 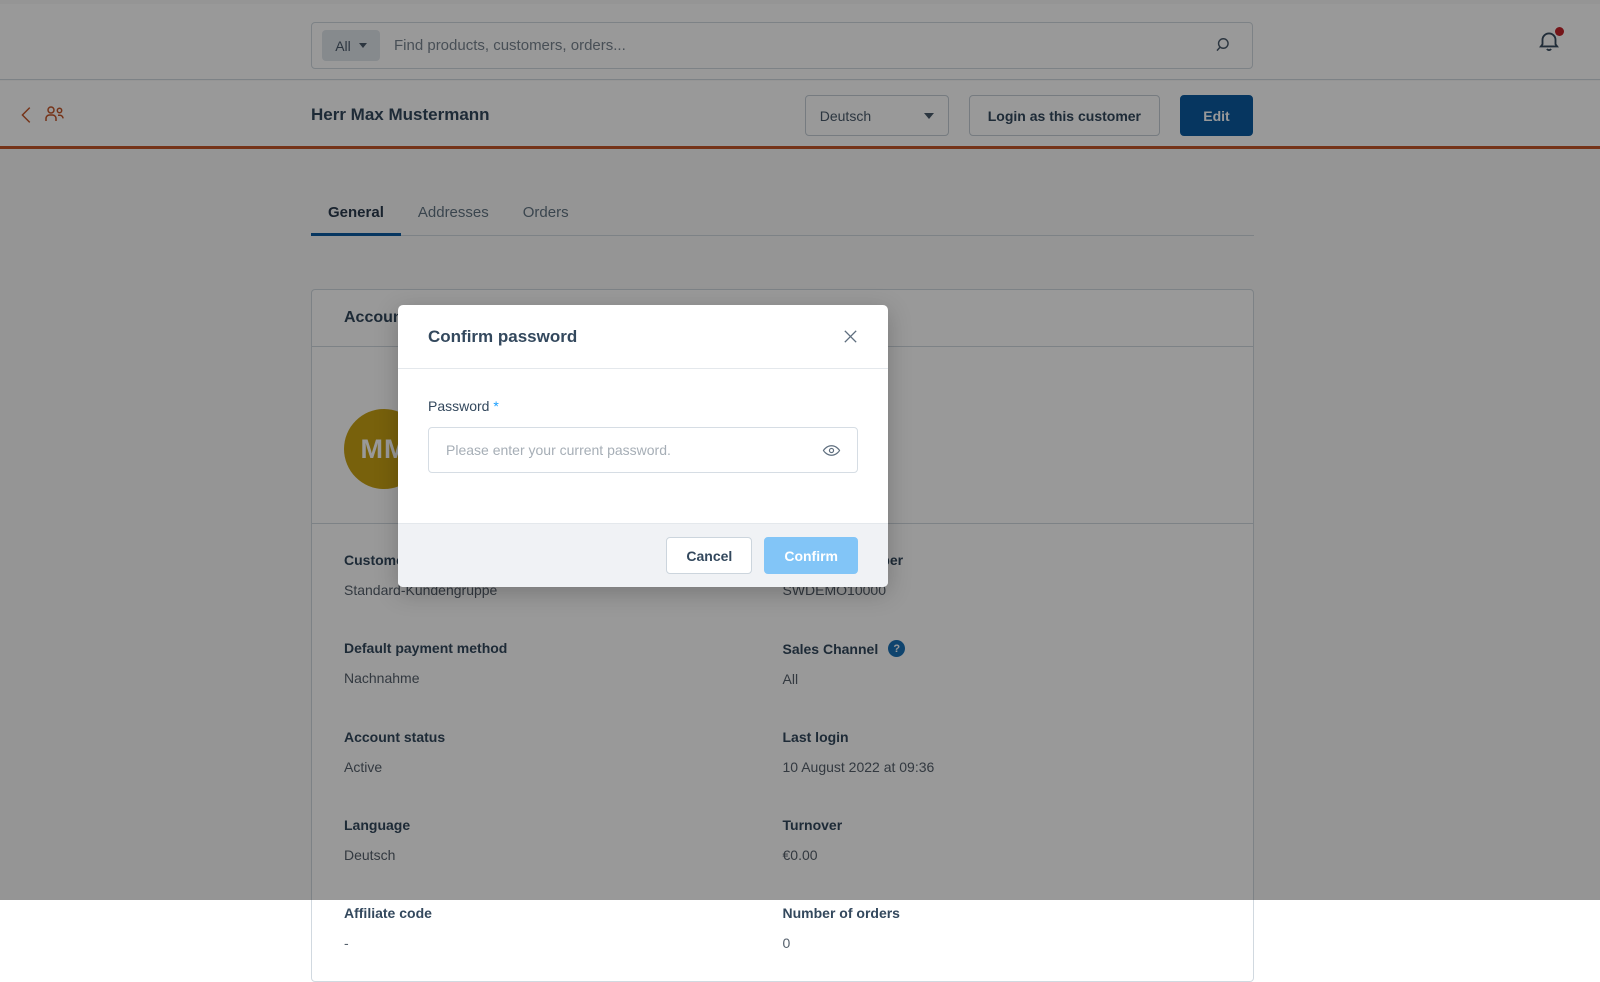 What do you see at coordinates (388, 913) in the screenshot?
I see `field-label-text: Affiliate code` at bounding box center [388, 913].